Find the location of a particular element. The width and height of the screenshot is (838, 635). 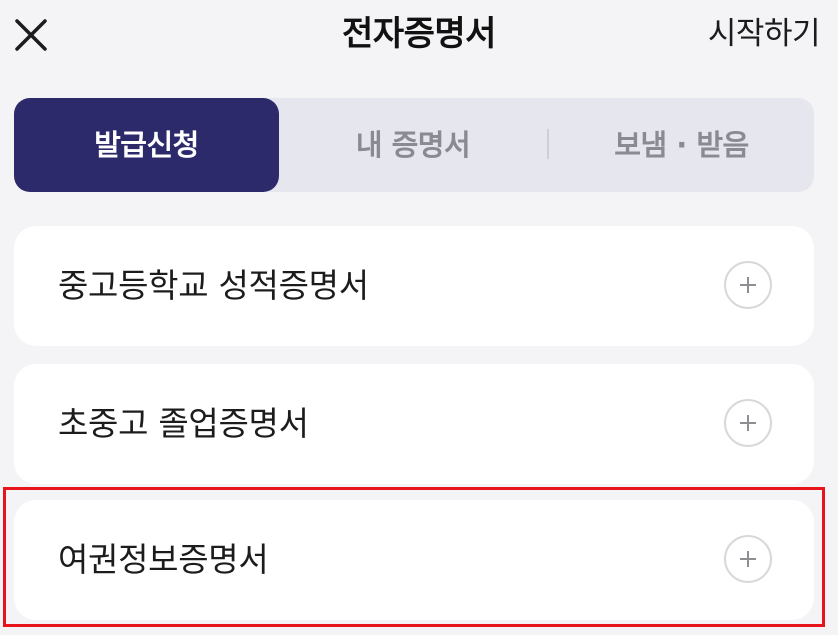

tab-bar: 발급신청 내 증명서 보냄 · 받음 is located at coordinates (414, 145).